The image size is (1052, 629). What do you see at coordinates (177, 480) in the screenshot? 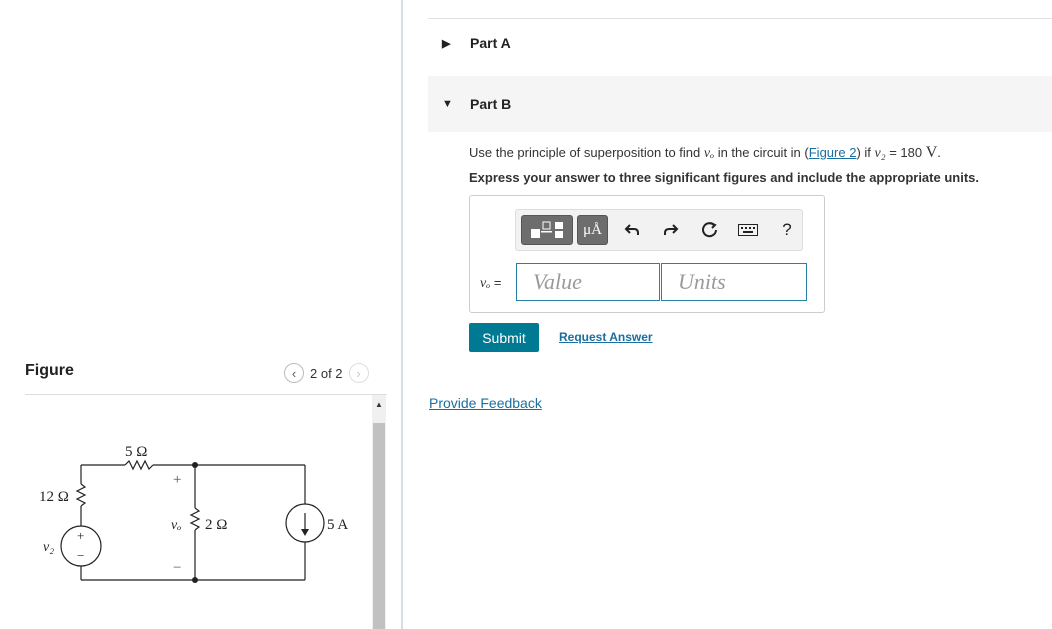
I see `vo-plus: +` at bounding box center [177, 480].